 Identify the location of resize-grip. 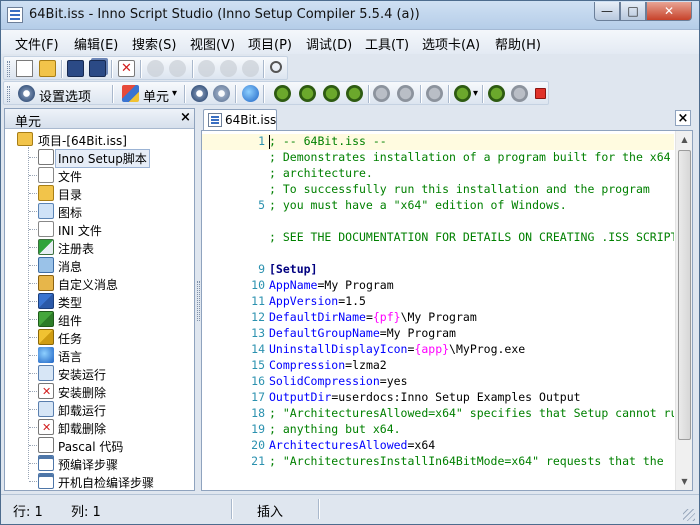
(689, 515).